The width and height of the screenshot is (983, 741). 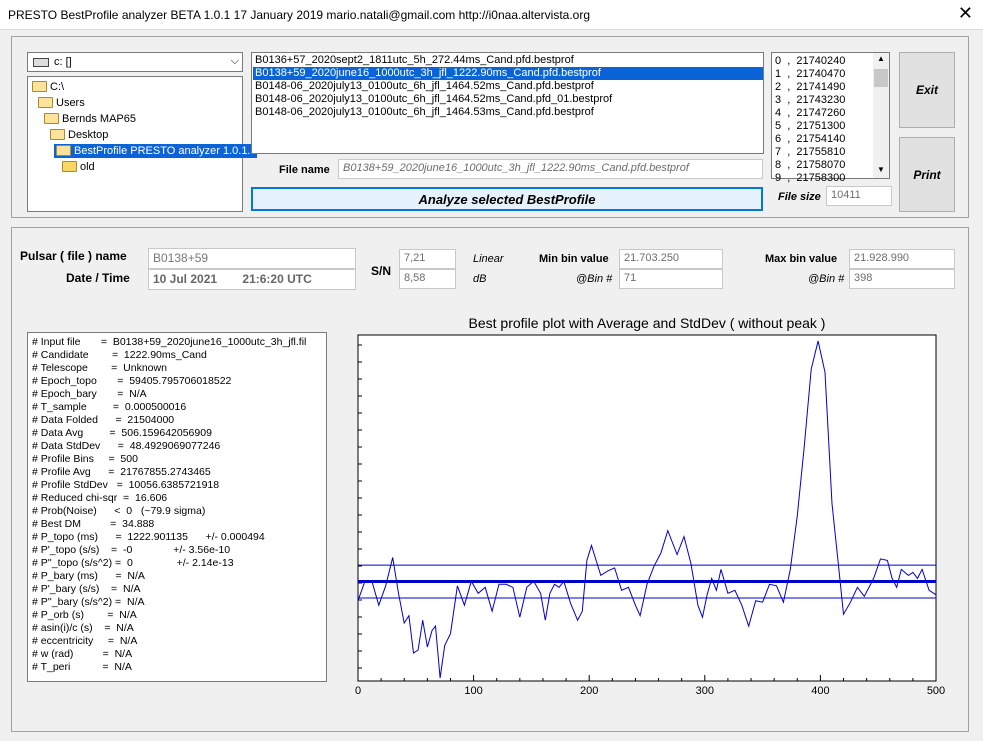 I want to click on bin-value-item: 4 , 21747260, so click(x=810, y=113).